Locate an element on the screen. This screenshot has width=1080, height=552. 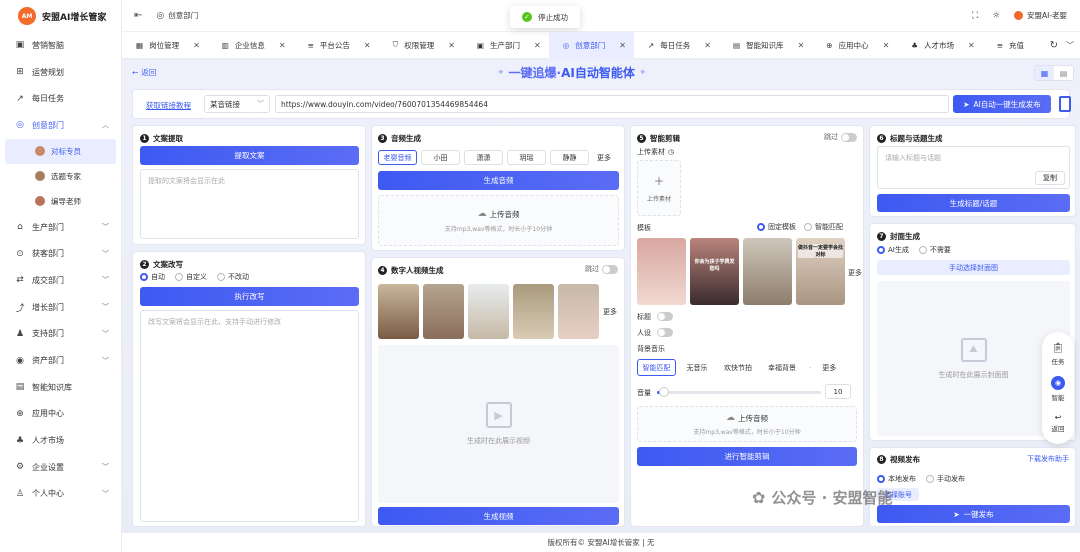
template-thumbnail: 你会为孩子学费发愁吗 is located at coordinates (714, 271).